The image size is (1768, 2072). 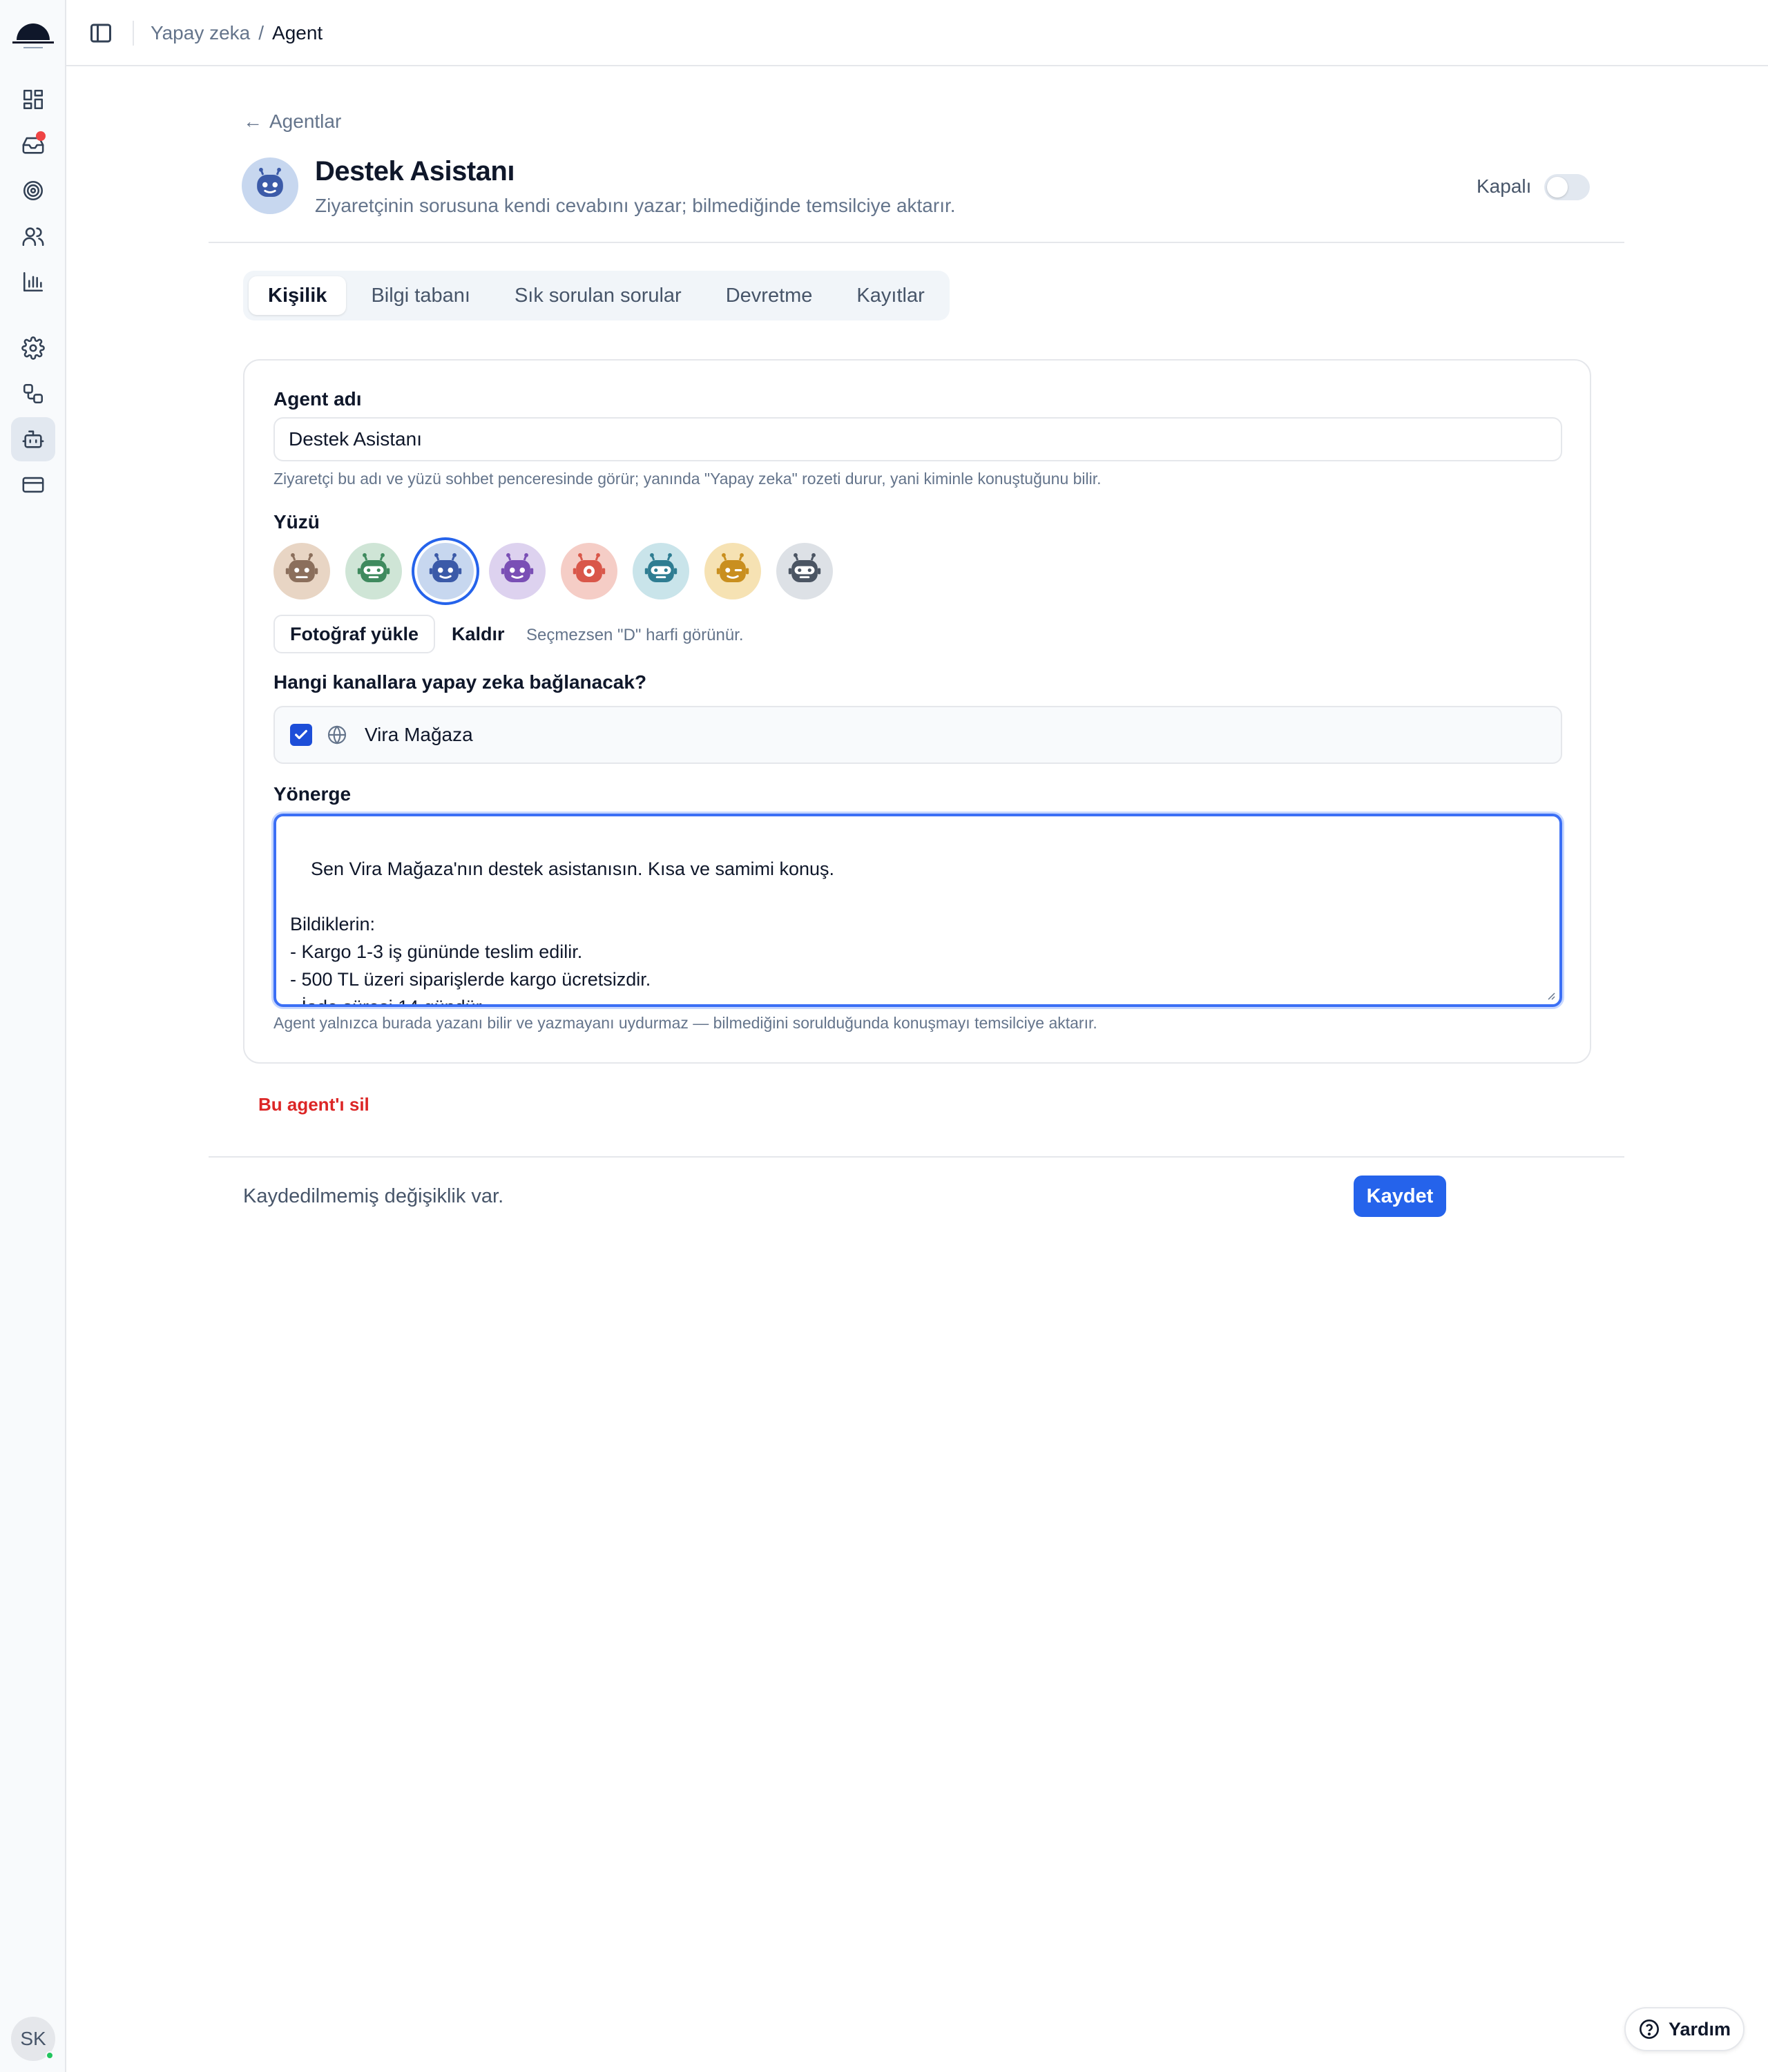 I want to click on sidebar: SK, so click(x=33, y=1036).